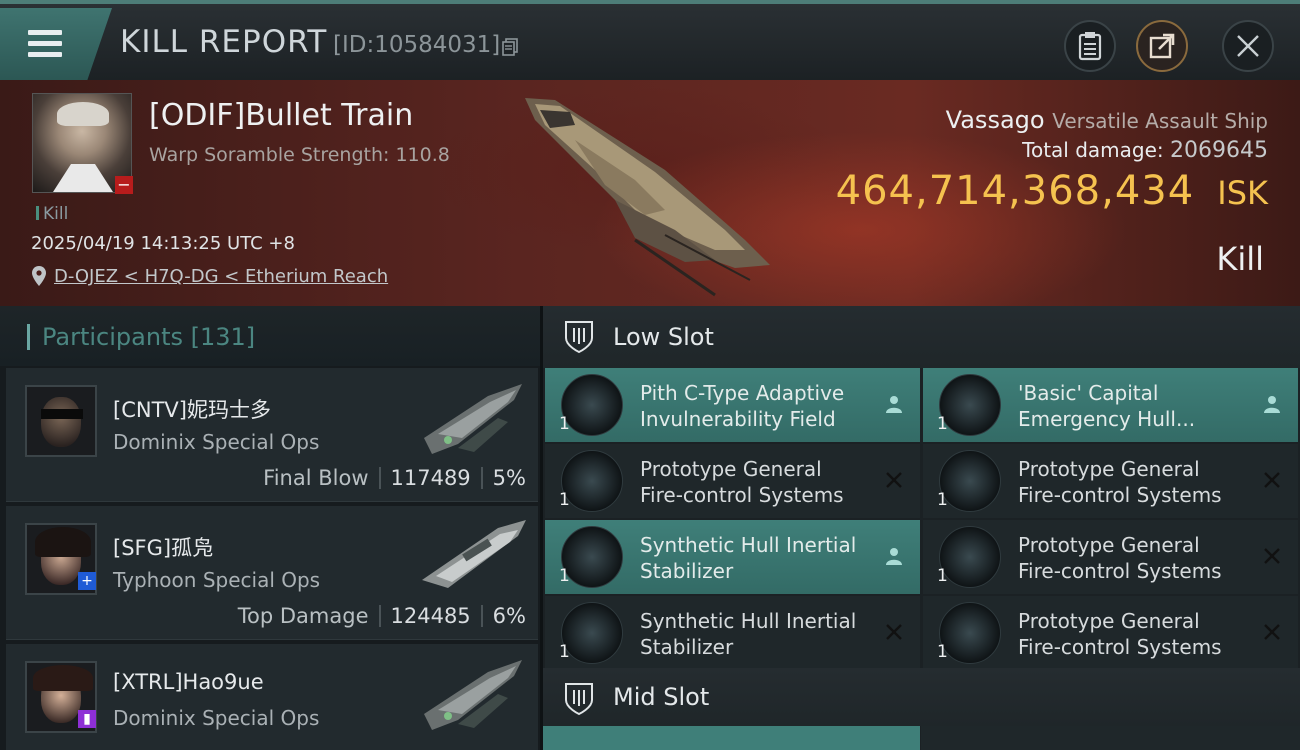 The image size is (1300, 750). I want to click on participant-ship: Typhoon Special Ops, so click(217, 580).